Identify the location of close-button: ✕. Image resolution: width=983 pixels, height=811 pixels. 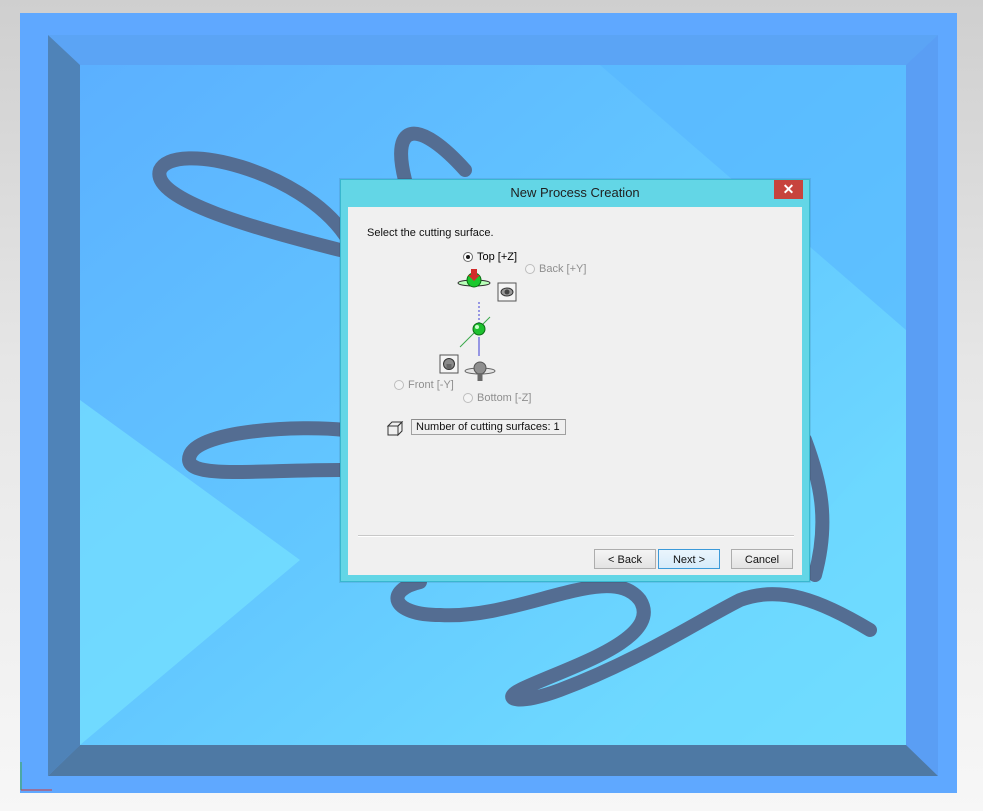
(788, 189).